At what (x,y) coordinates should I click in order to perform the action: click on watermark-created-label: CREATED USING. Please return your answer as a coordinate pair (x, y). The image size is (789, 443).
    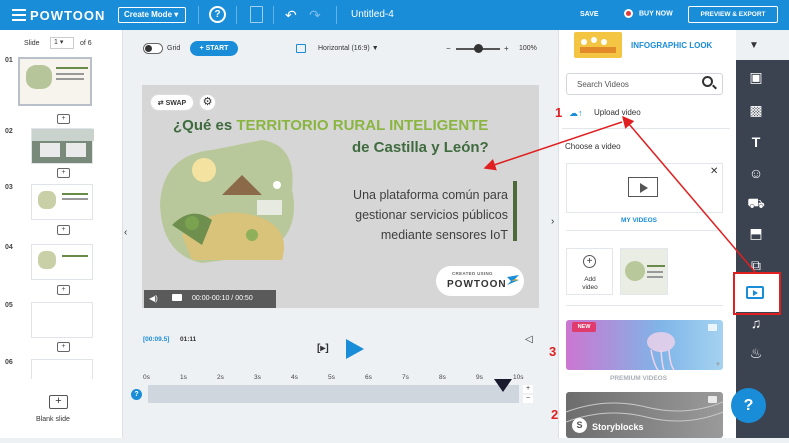
    Looking at the image, I should click on (472, 273).